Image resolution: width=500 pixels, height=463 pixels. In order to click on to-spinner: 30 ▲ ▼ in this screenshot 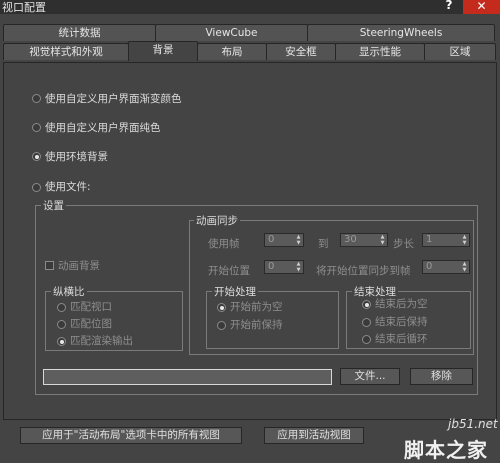, I will do `click(364, 240)`.